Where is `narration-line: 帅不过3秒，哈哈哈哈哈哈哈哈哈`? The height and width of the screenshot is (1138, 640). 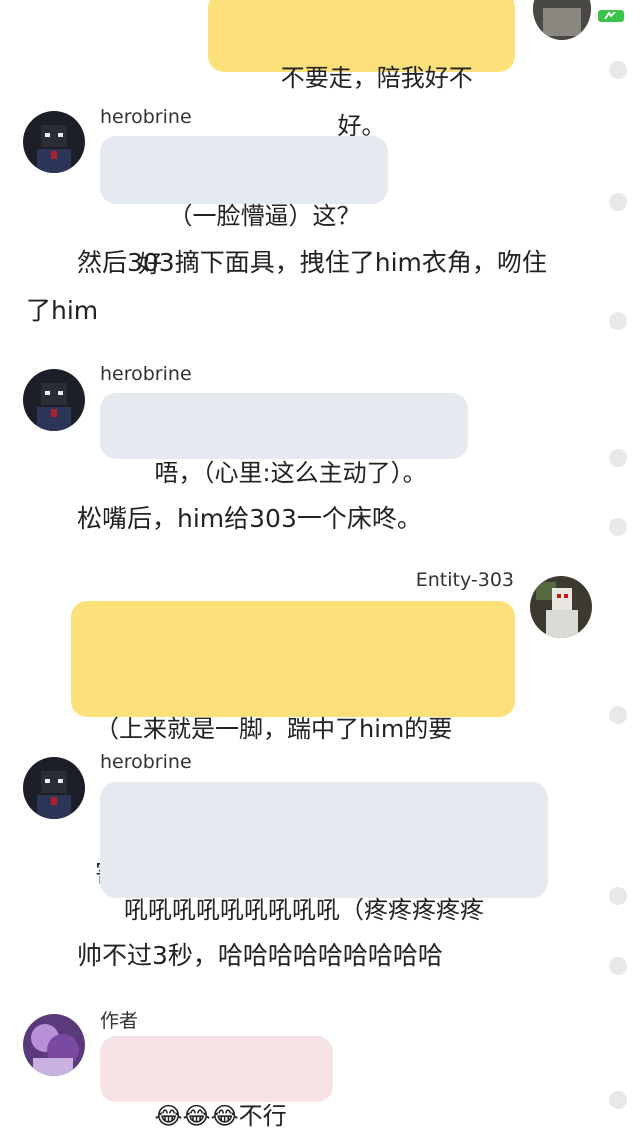
narration-line: 帅不过3秒，哈哈哈哈哈哈哈哈哈 is located at coordinates (260, 955).